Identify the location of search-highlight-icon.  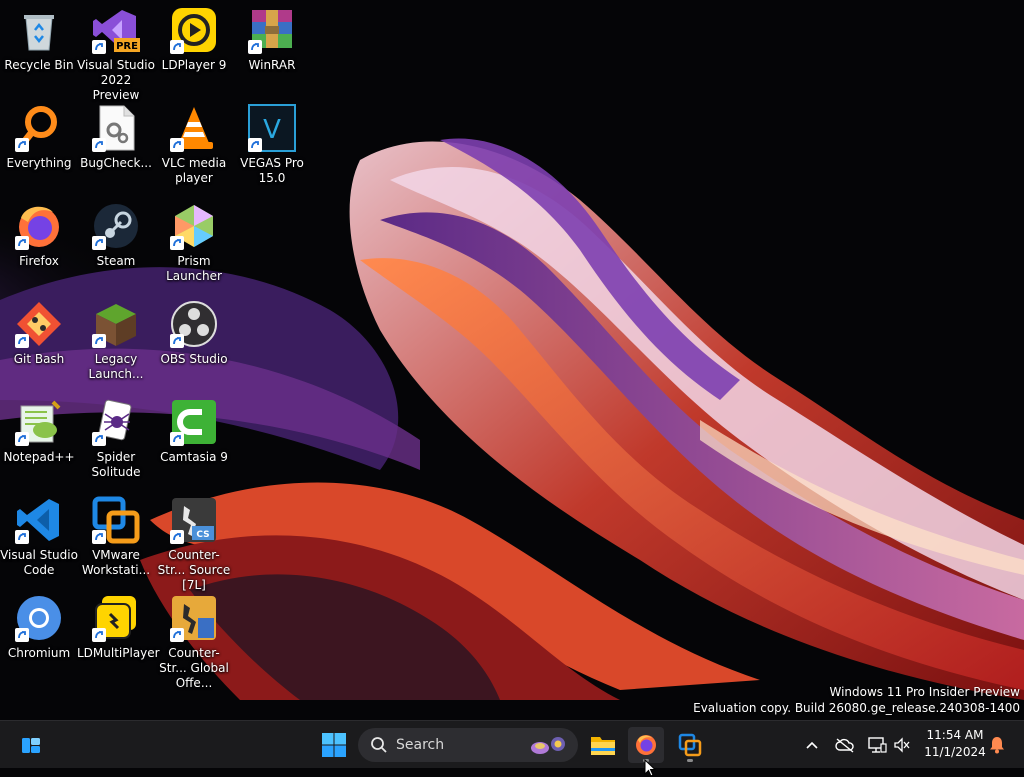
(548, 745).